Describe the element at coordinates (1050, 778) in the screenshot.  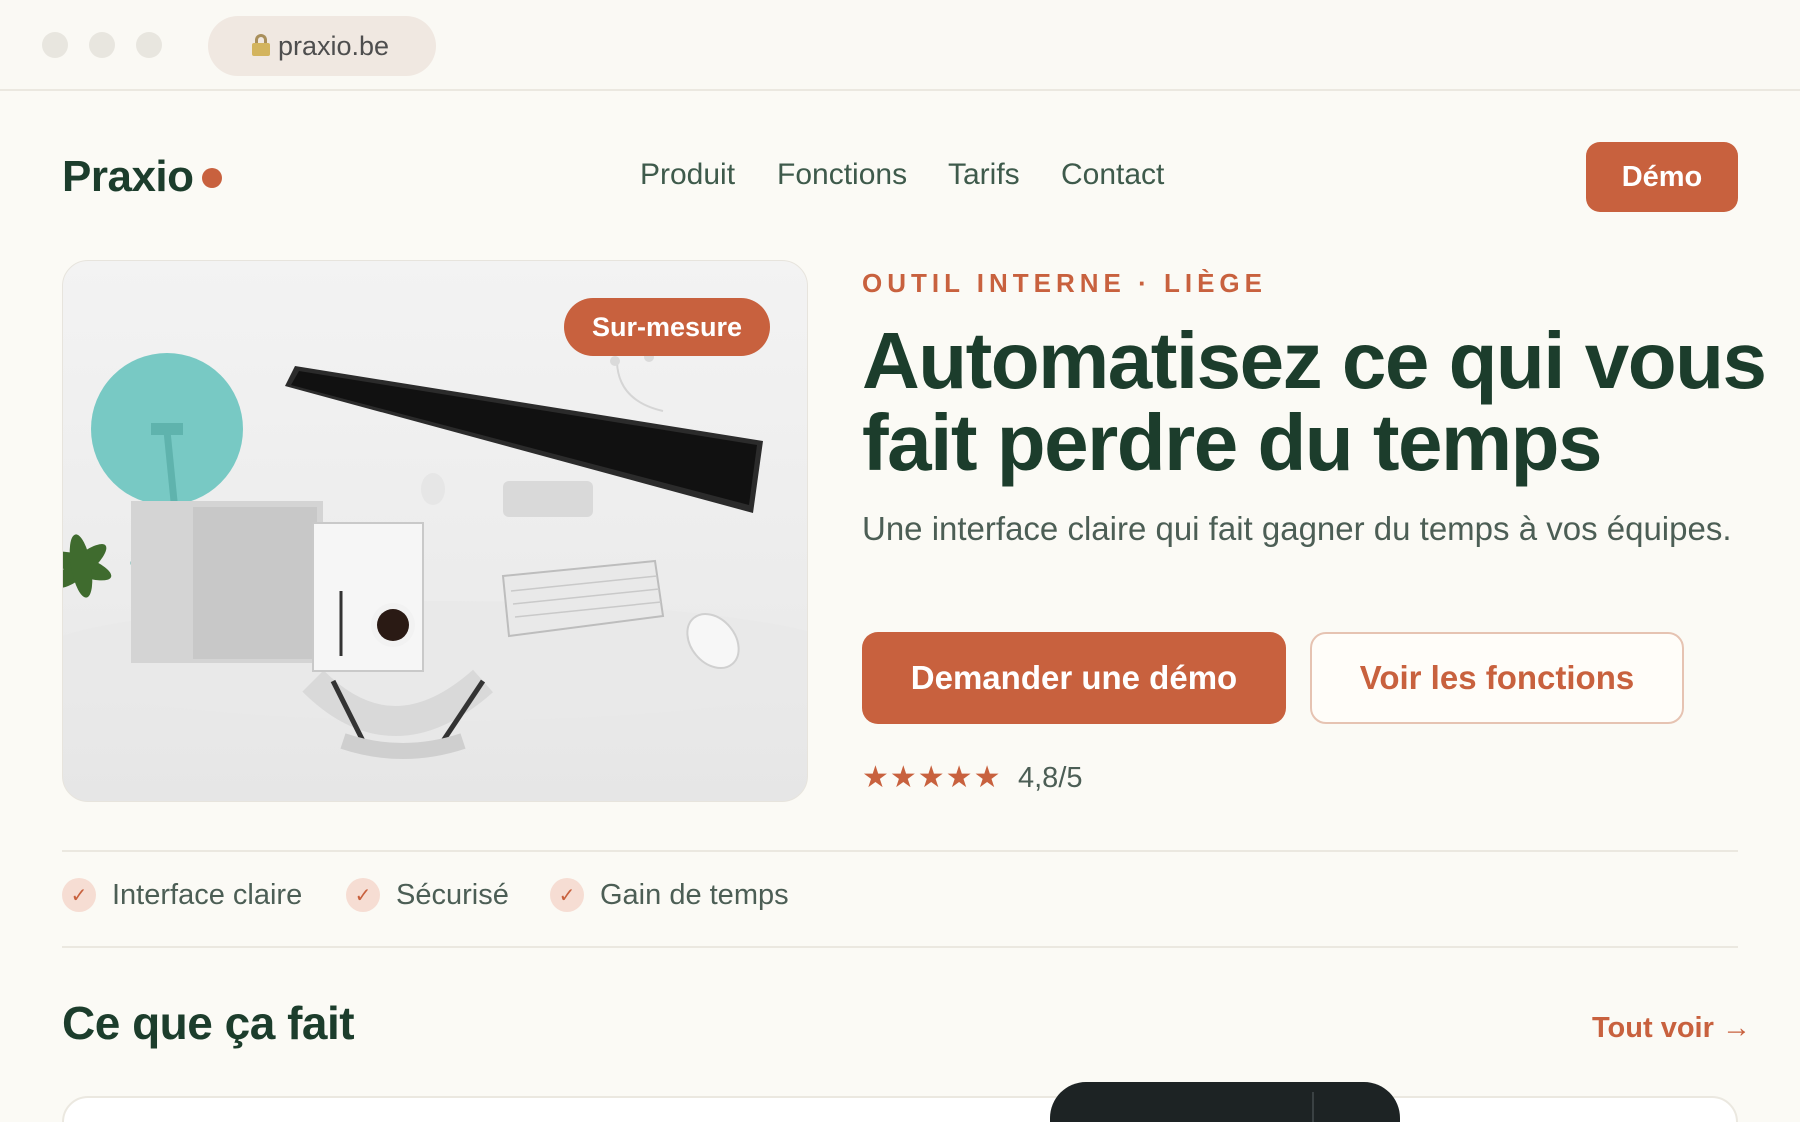
I see `rating-value: 4,8/5` at that location.